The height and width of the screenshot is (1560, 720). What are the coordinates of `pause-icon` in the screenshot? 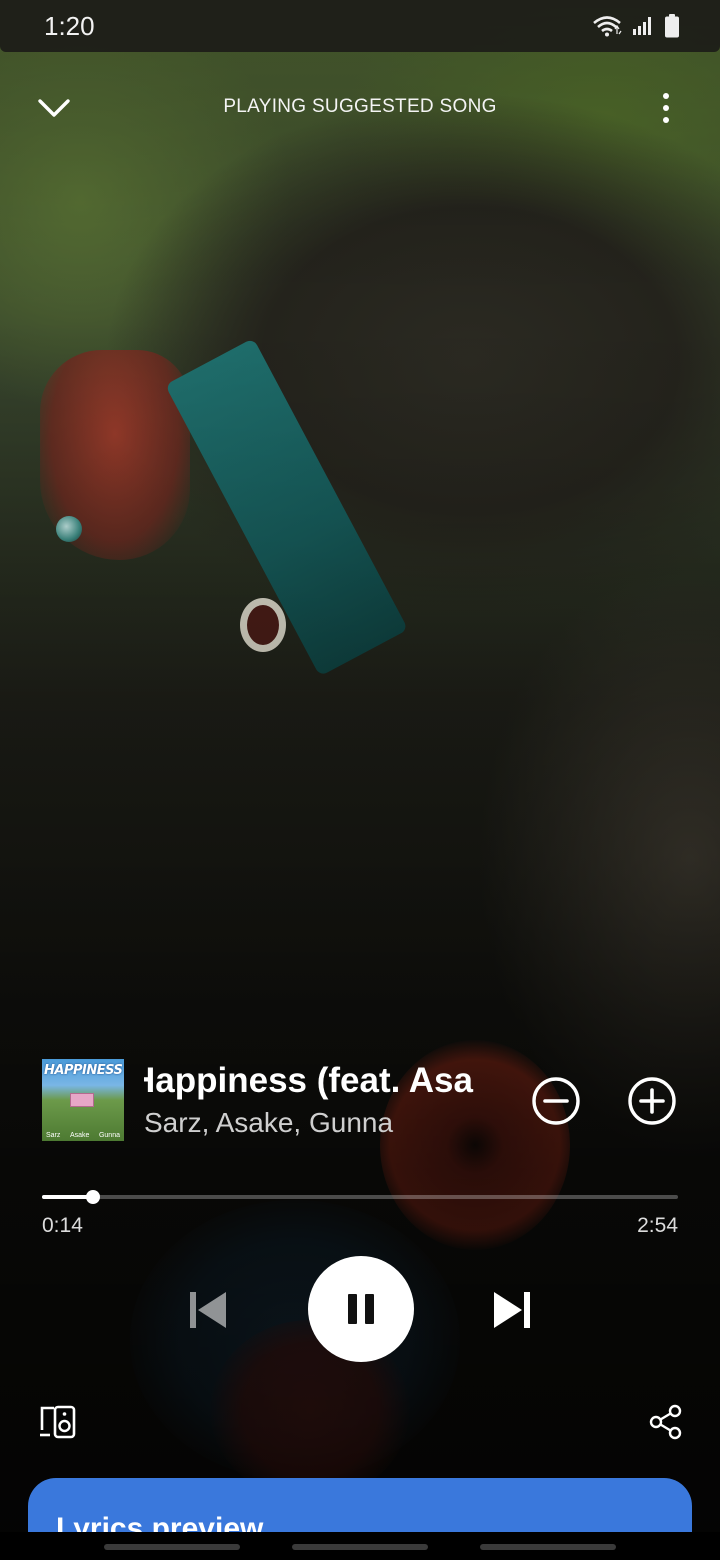 It's located at (361, 1309).